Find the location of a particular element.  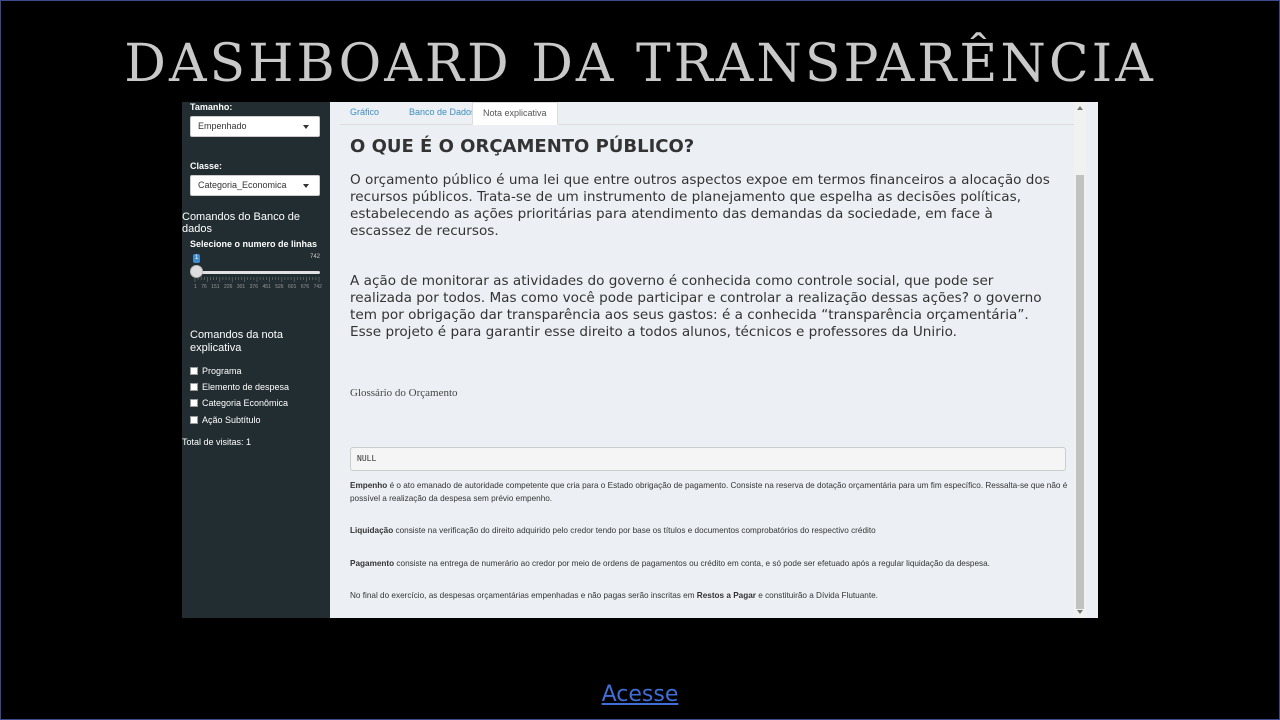

slider-tick-label: 526 is located at coordinates (279, 287).